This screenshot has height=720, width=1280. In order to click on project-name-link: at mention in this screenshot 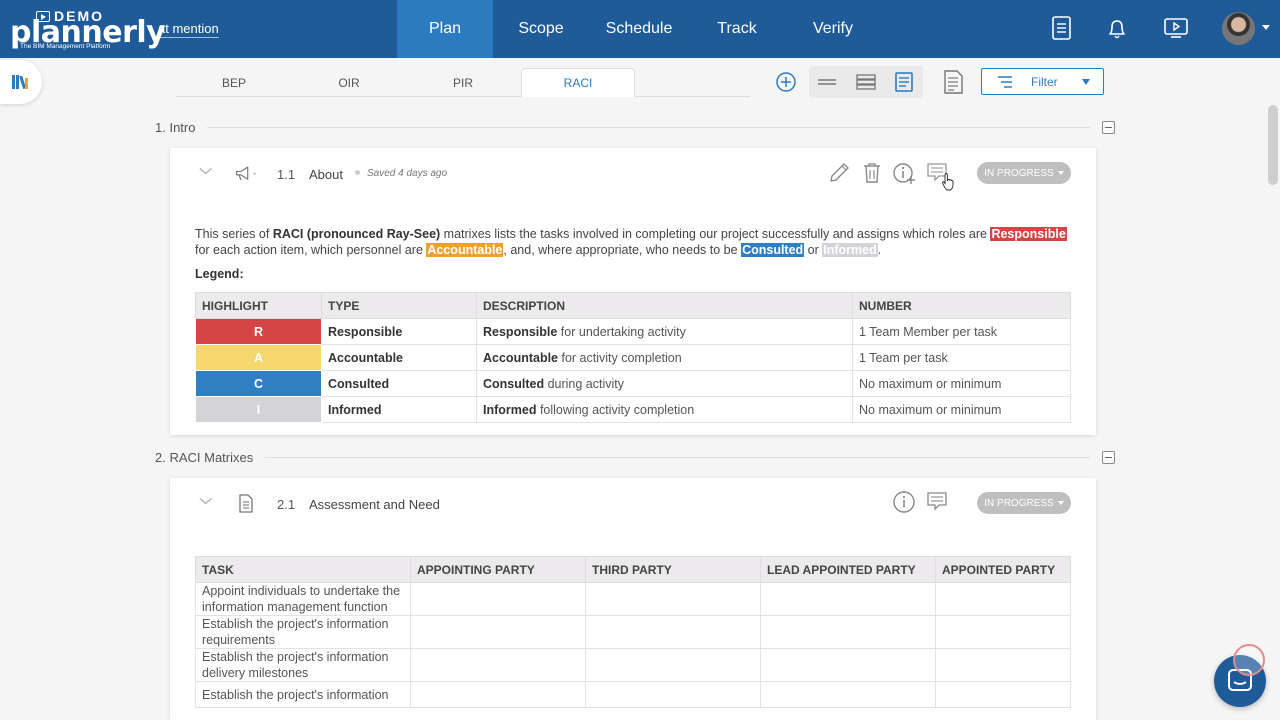, I will do `click(188, 29)`.